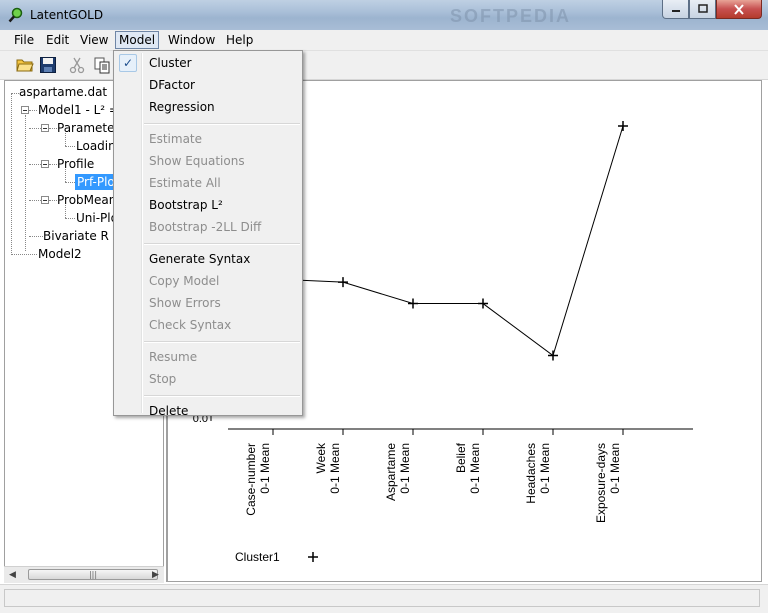 The image size is (768, 613). Describe the element at coordinates (169, 411) in the screenshot. I see `menu-item-label: Delete` at that location.